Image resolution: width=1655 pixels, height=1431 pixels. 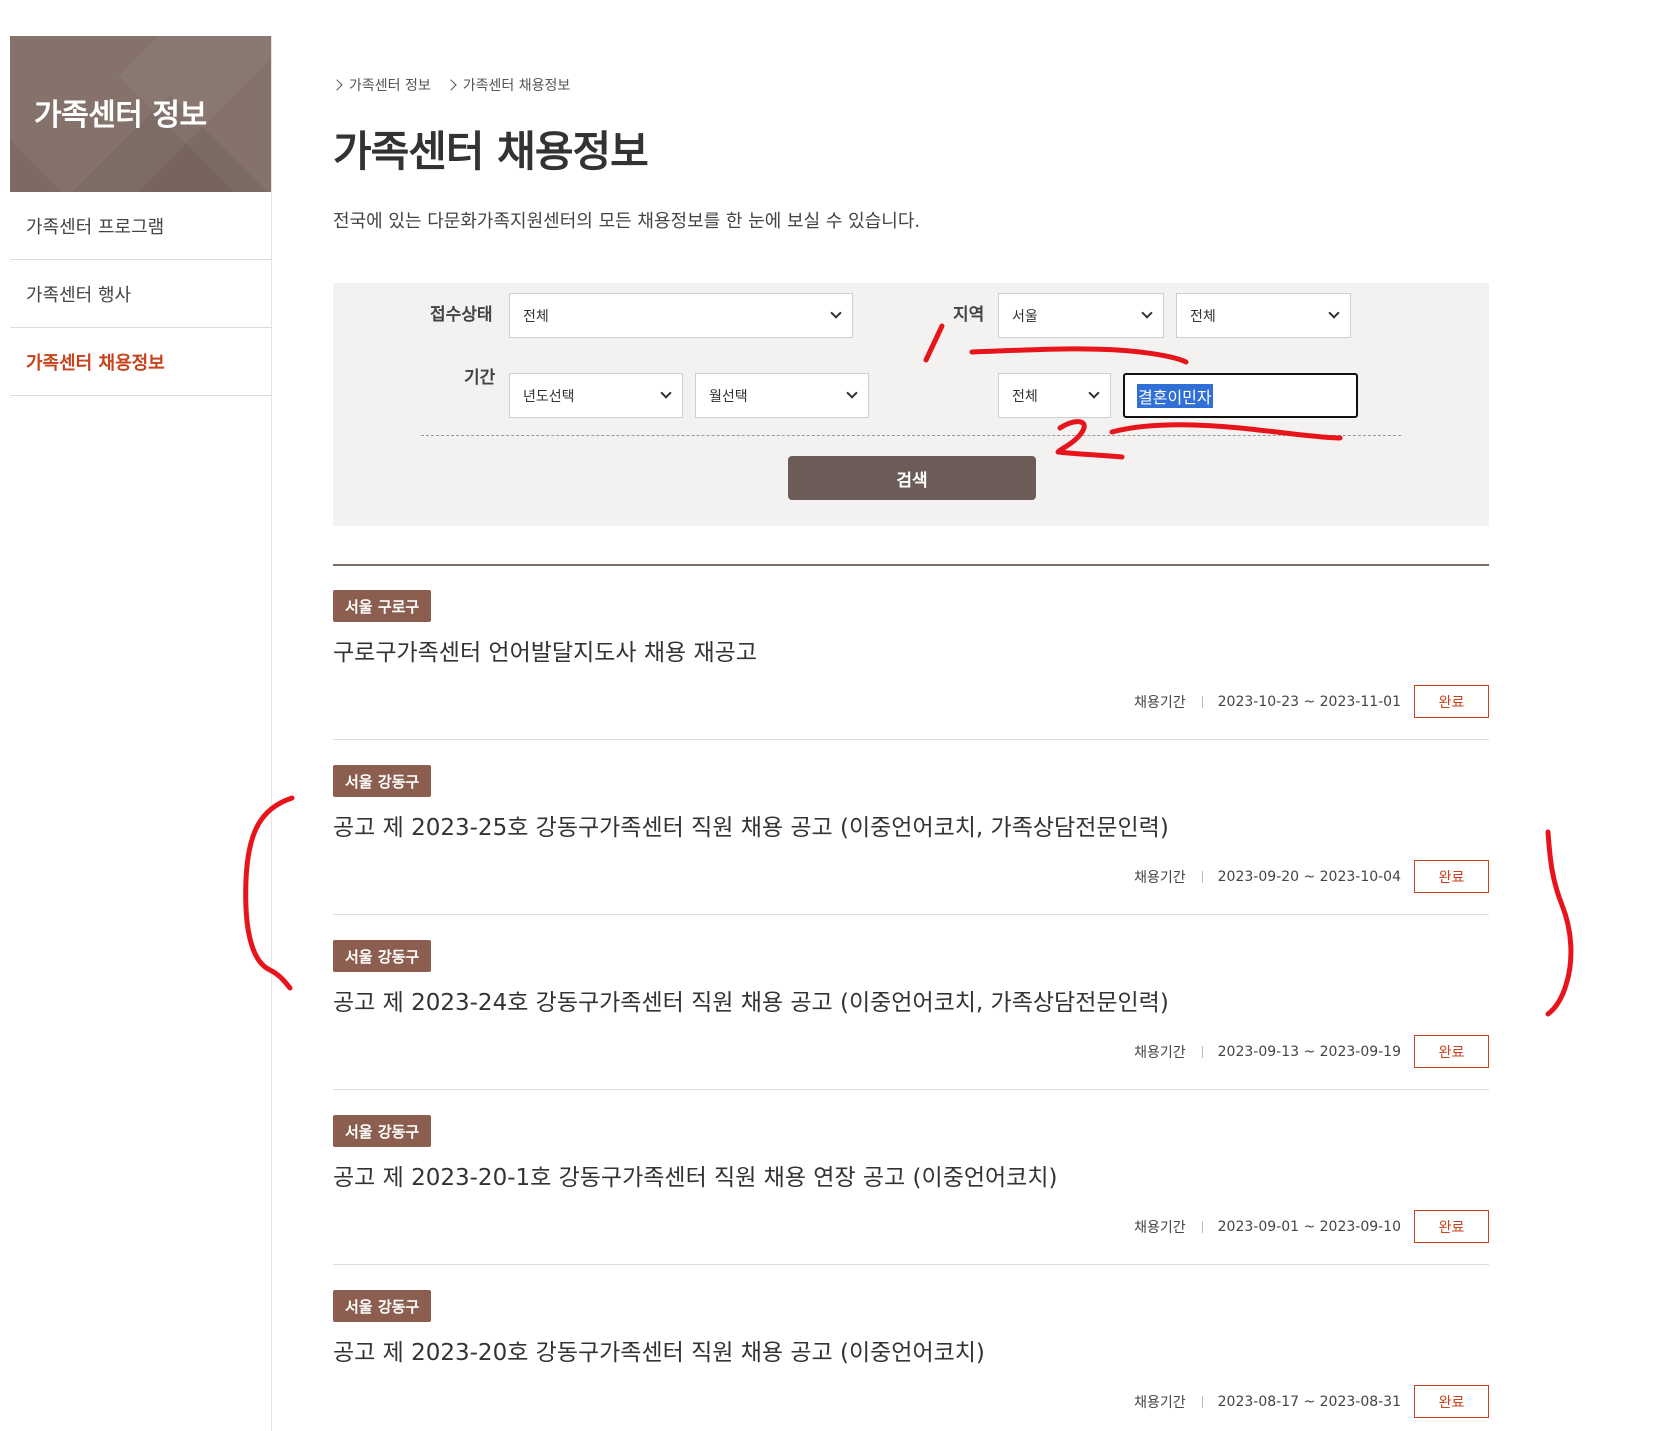 I want to click on period-range: 2023-10-23 ~ 2023-11-01, so click(x=1309, y=701).